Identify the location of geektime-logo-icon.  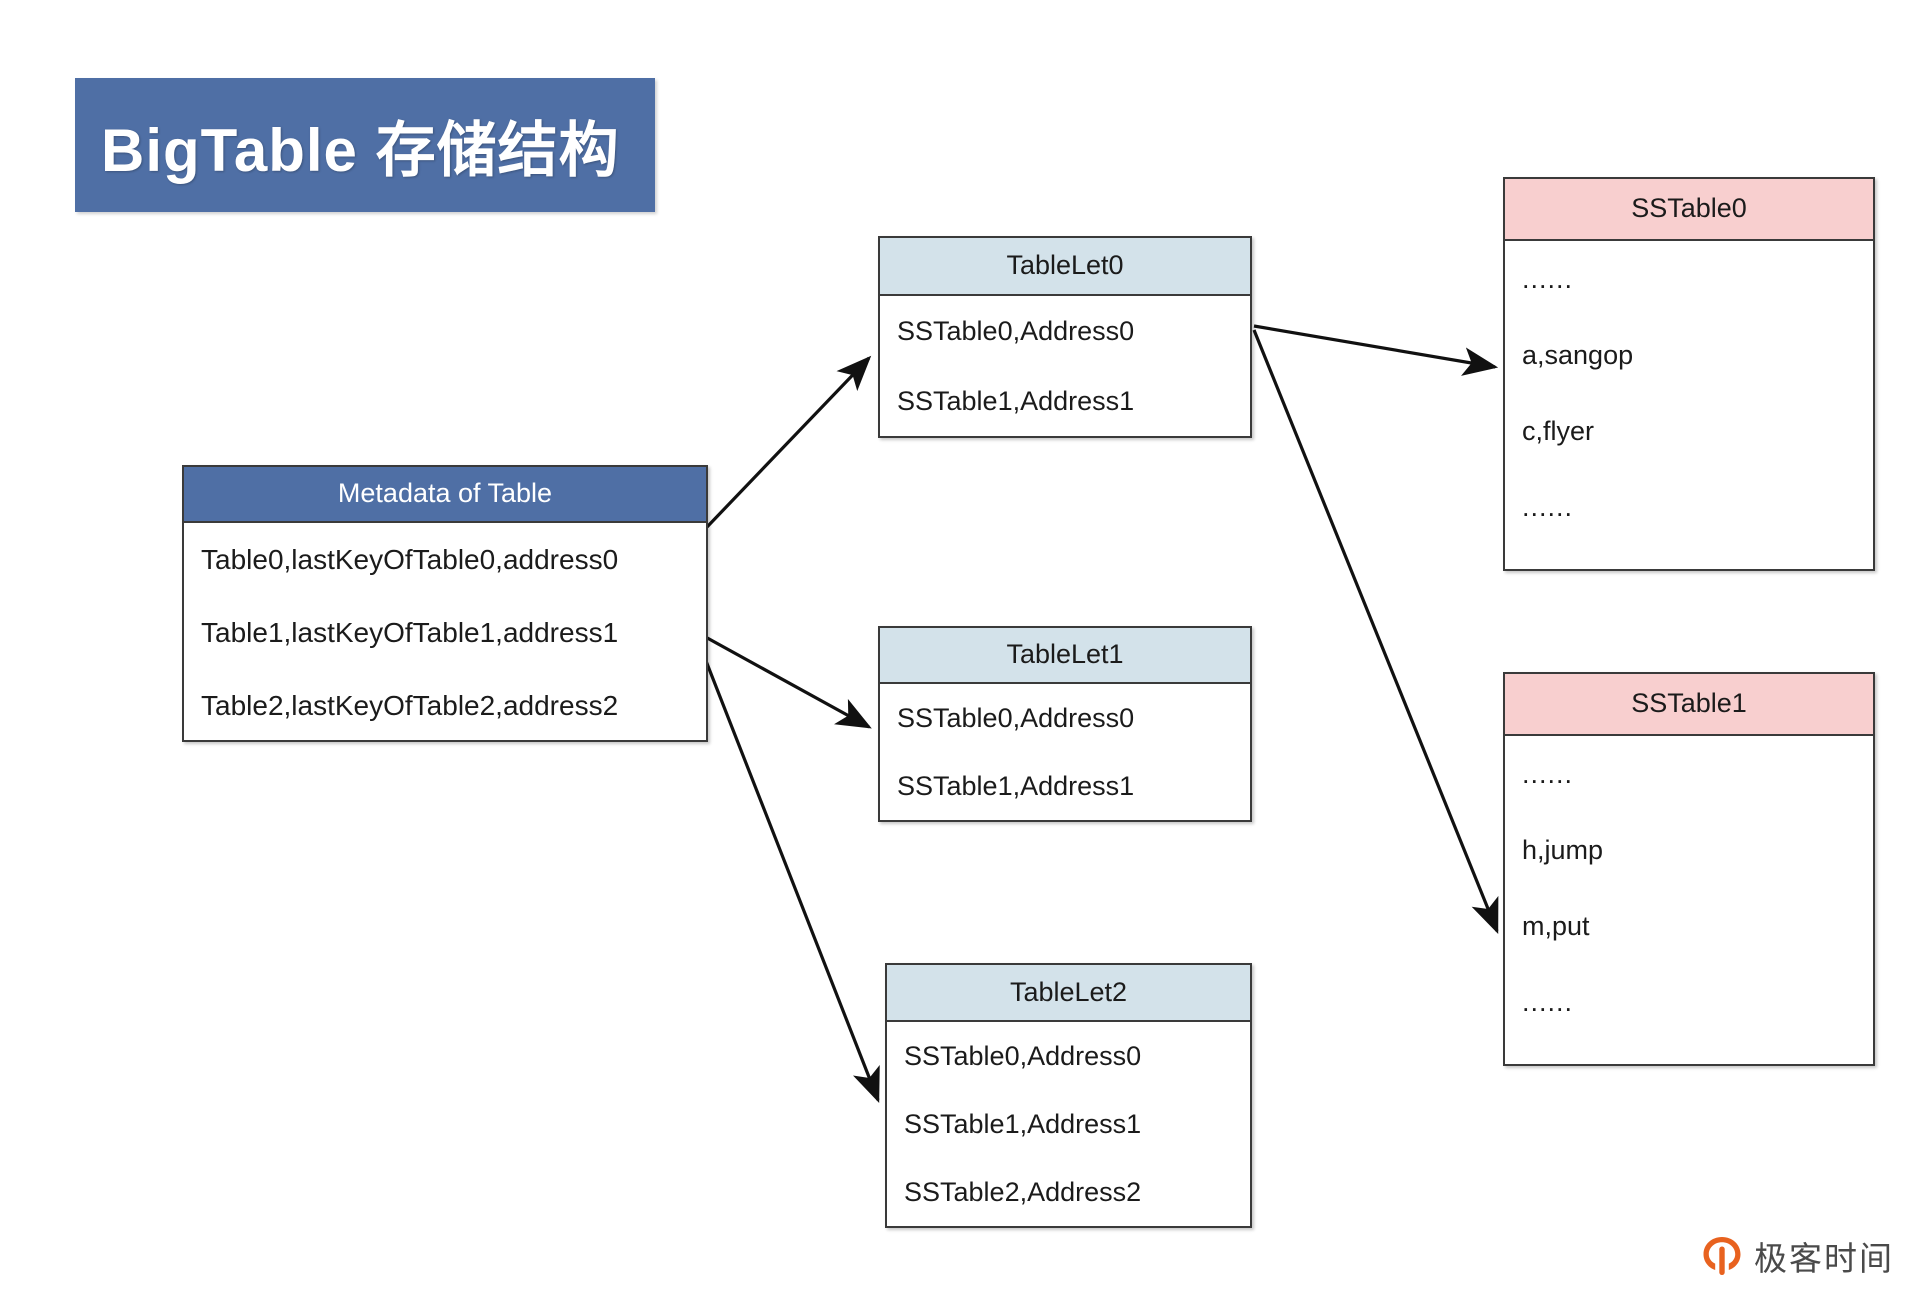
(1722, 1256).